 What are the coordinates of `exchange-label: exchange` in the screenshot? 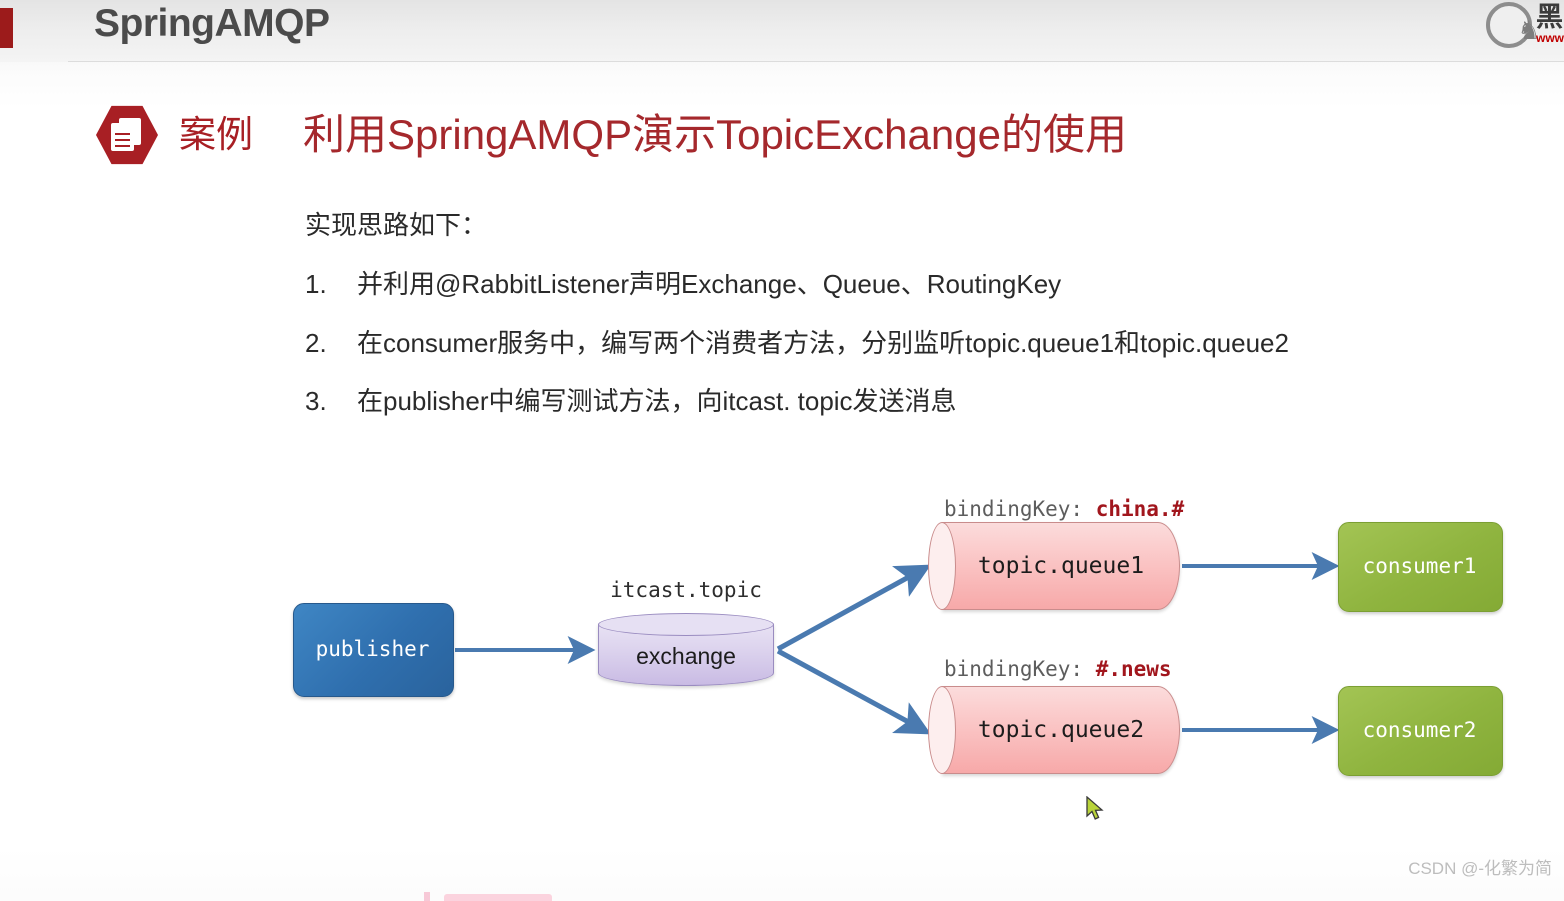 It's located at (686, 656).